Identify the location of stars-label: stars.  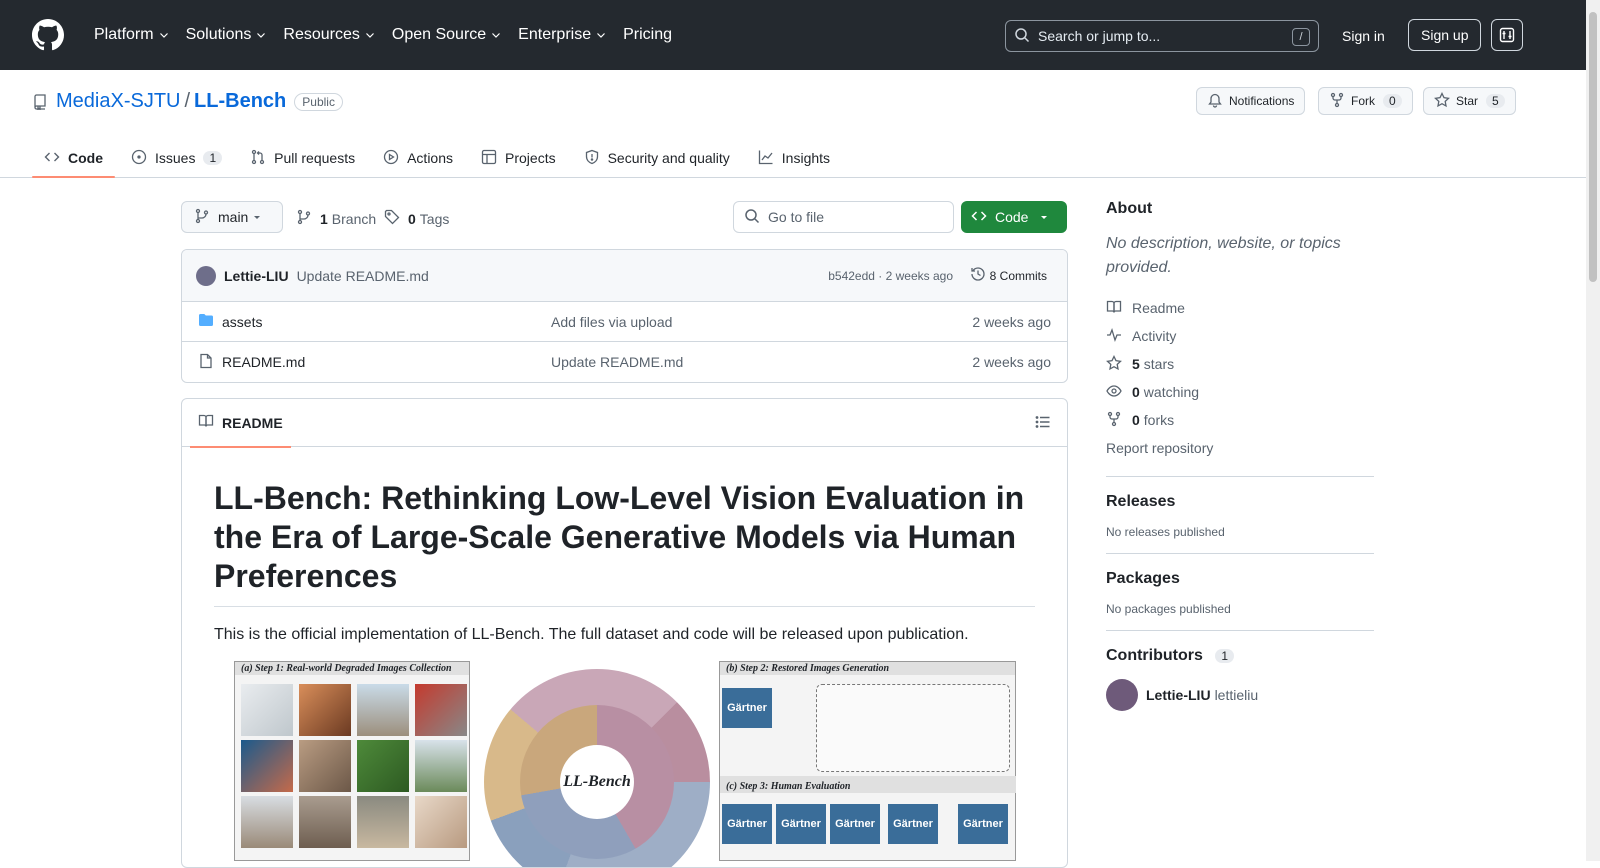
(1159, 364).